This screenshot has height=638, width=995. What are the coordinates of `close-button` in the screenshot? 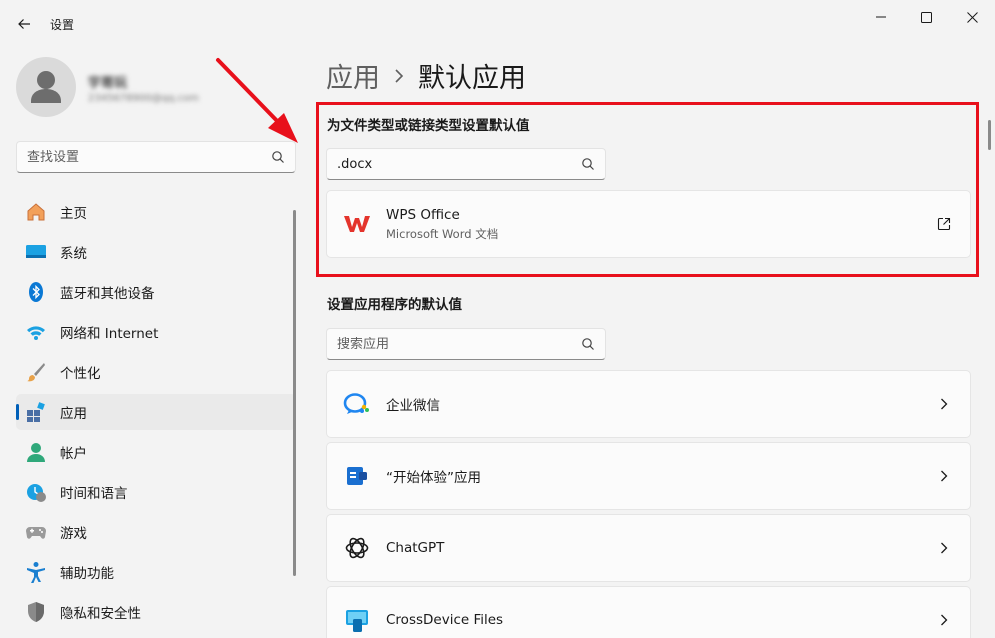 It's located at (972, 17).